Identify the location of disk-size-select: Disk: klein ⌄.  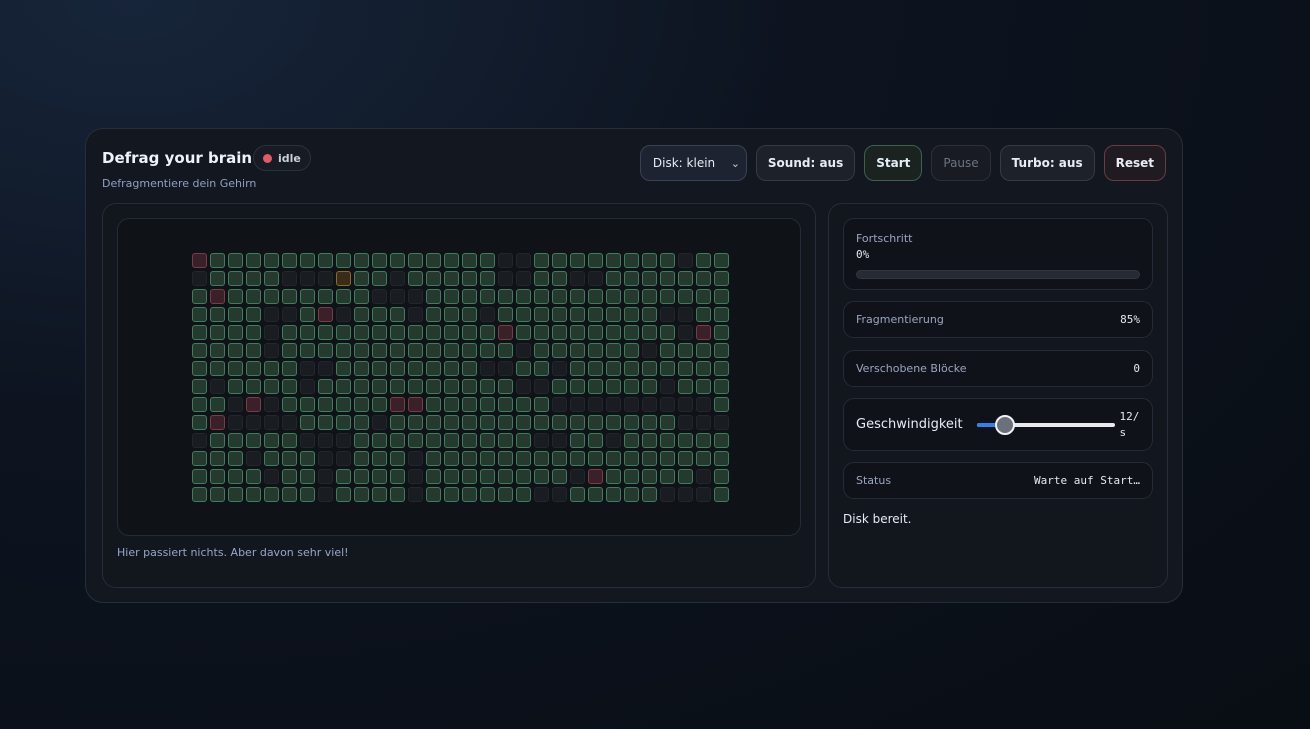
(693, 163).